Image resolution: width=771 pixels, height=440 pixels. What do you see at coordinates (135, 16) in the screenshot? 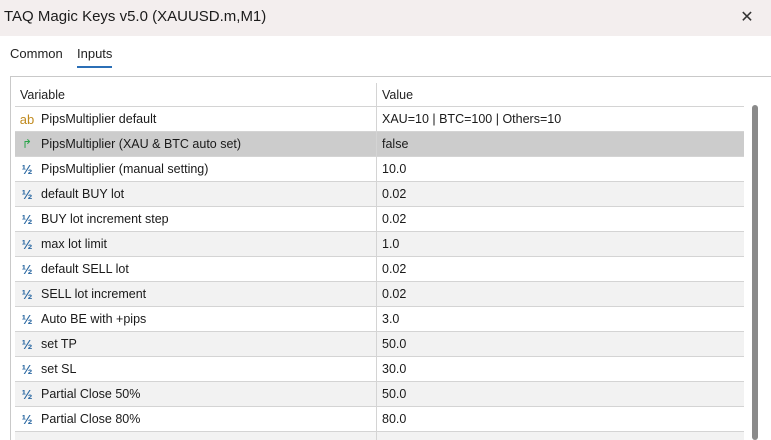
I see `window-title: TAQ Magic Keys v5.0 (XAUUSD.m,M1)` at bounding box center [135, 16].